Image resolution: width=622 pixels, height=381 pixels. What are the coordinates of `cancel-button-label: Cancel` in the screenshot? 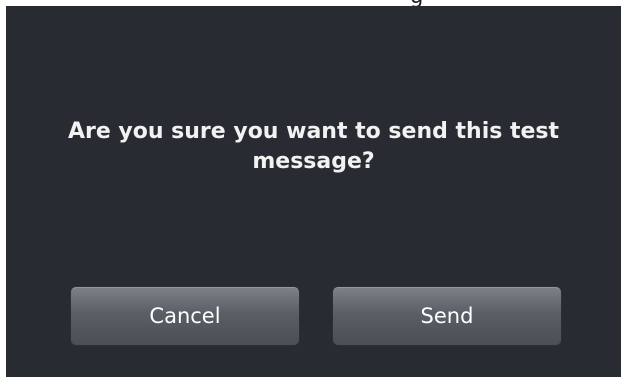 It's located at (185, 316).